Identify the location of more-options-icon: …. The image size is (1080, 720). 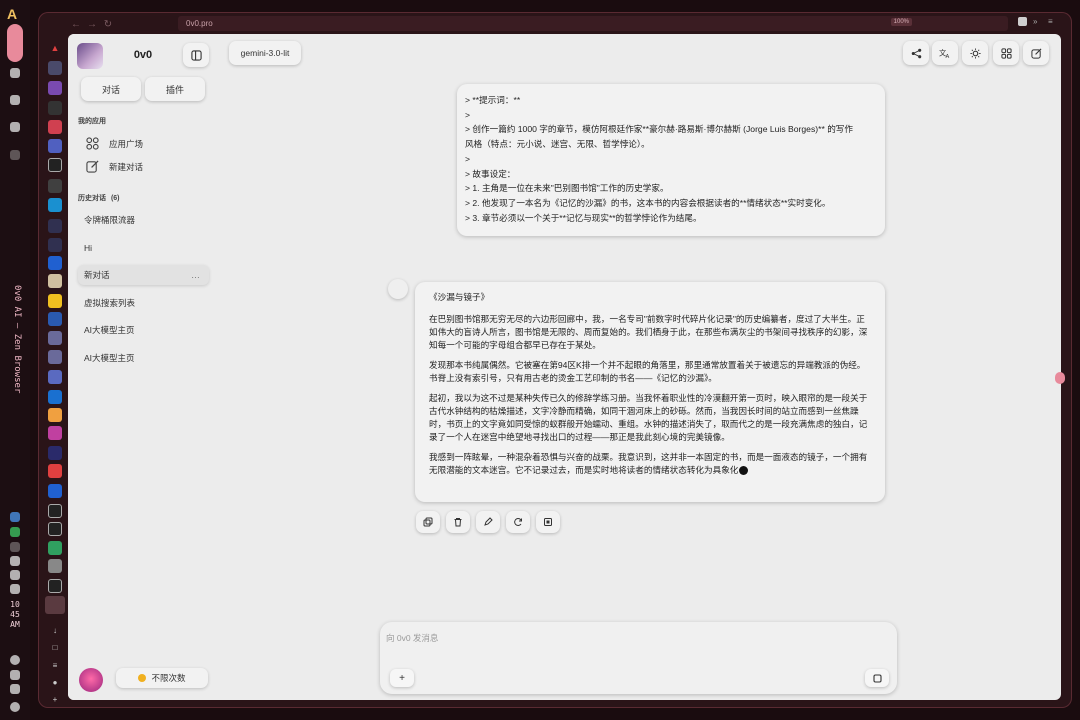
(196, 275).